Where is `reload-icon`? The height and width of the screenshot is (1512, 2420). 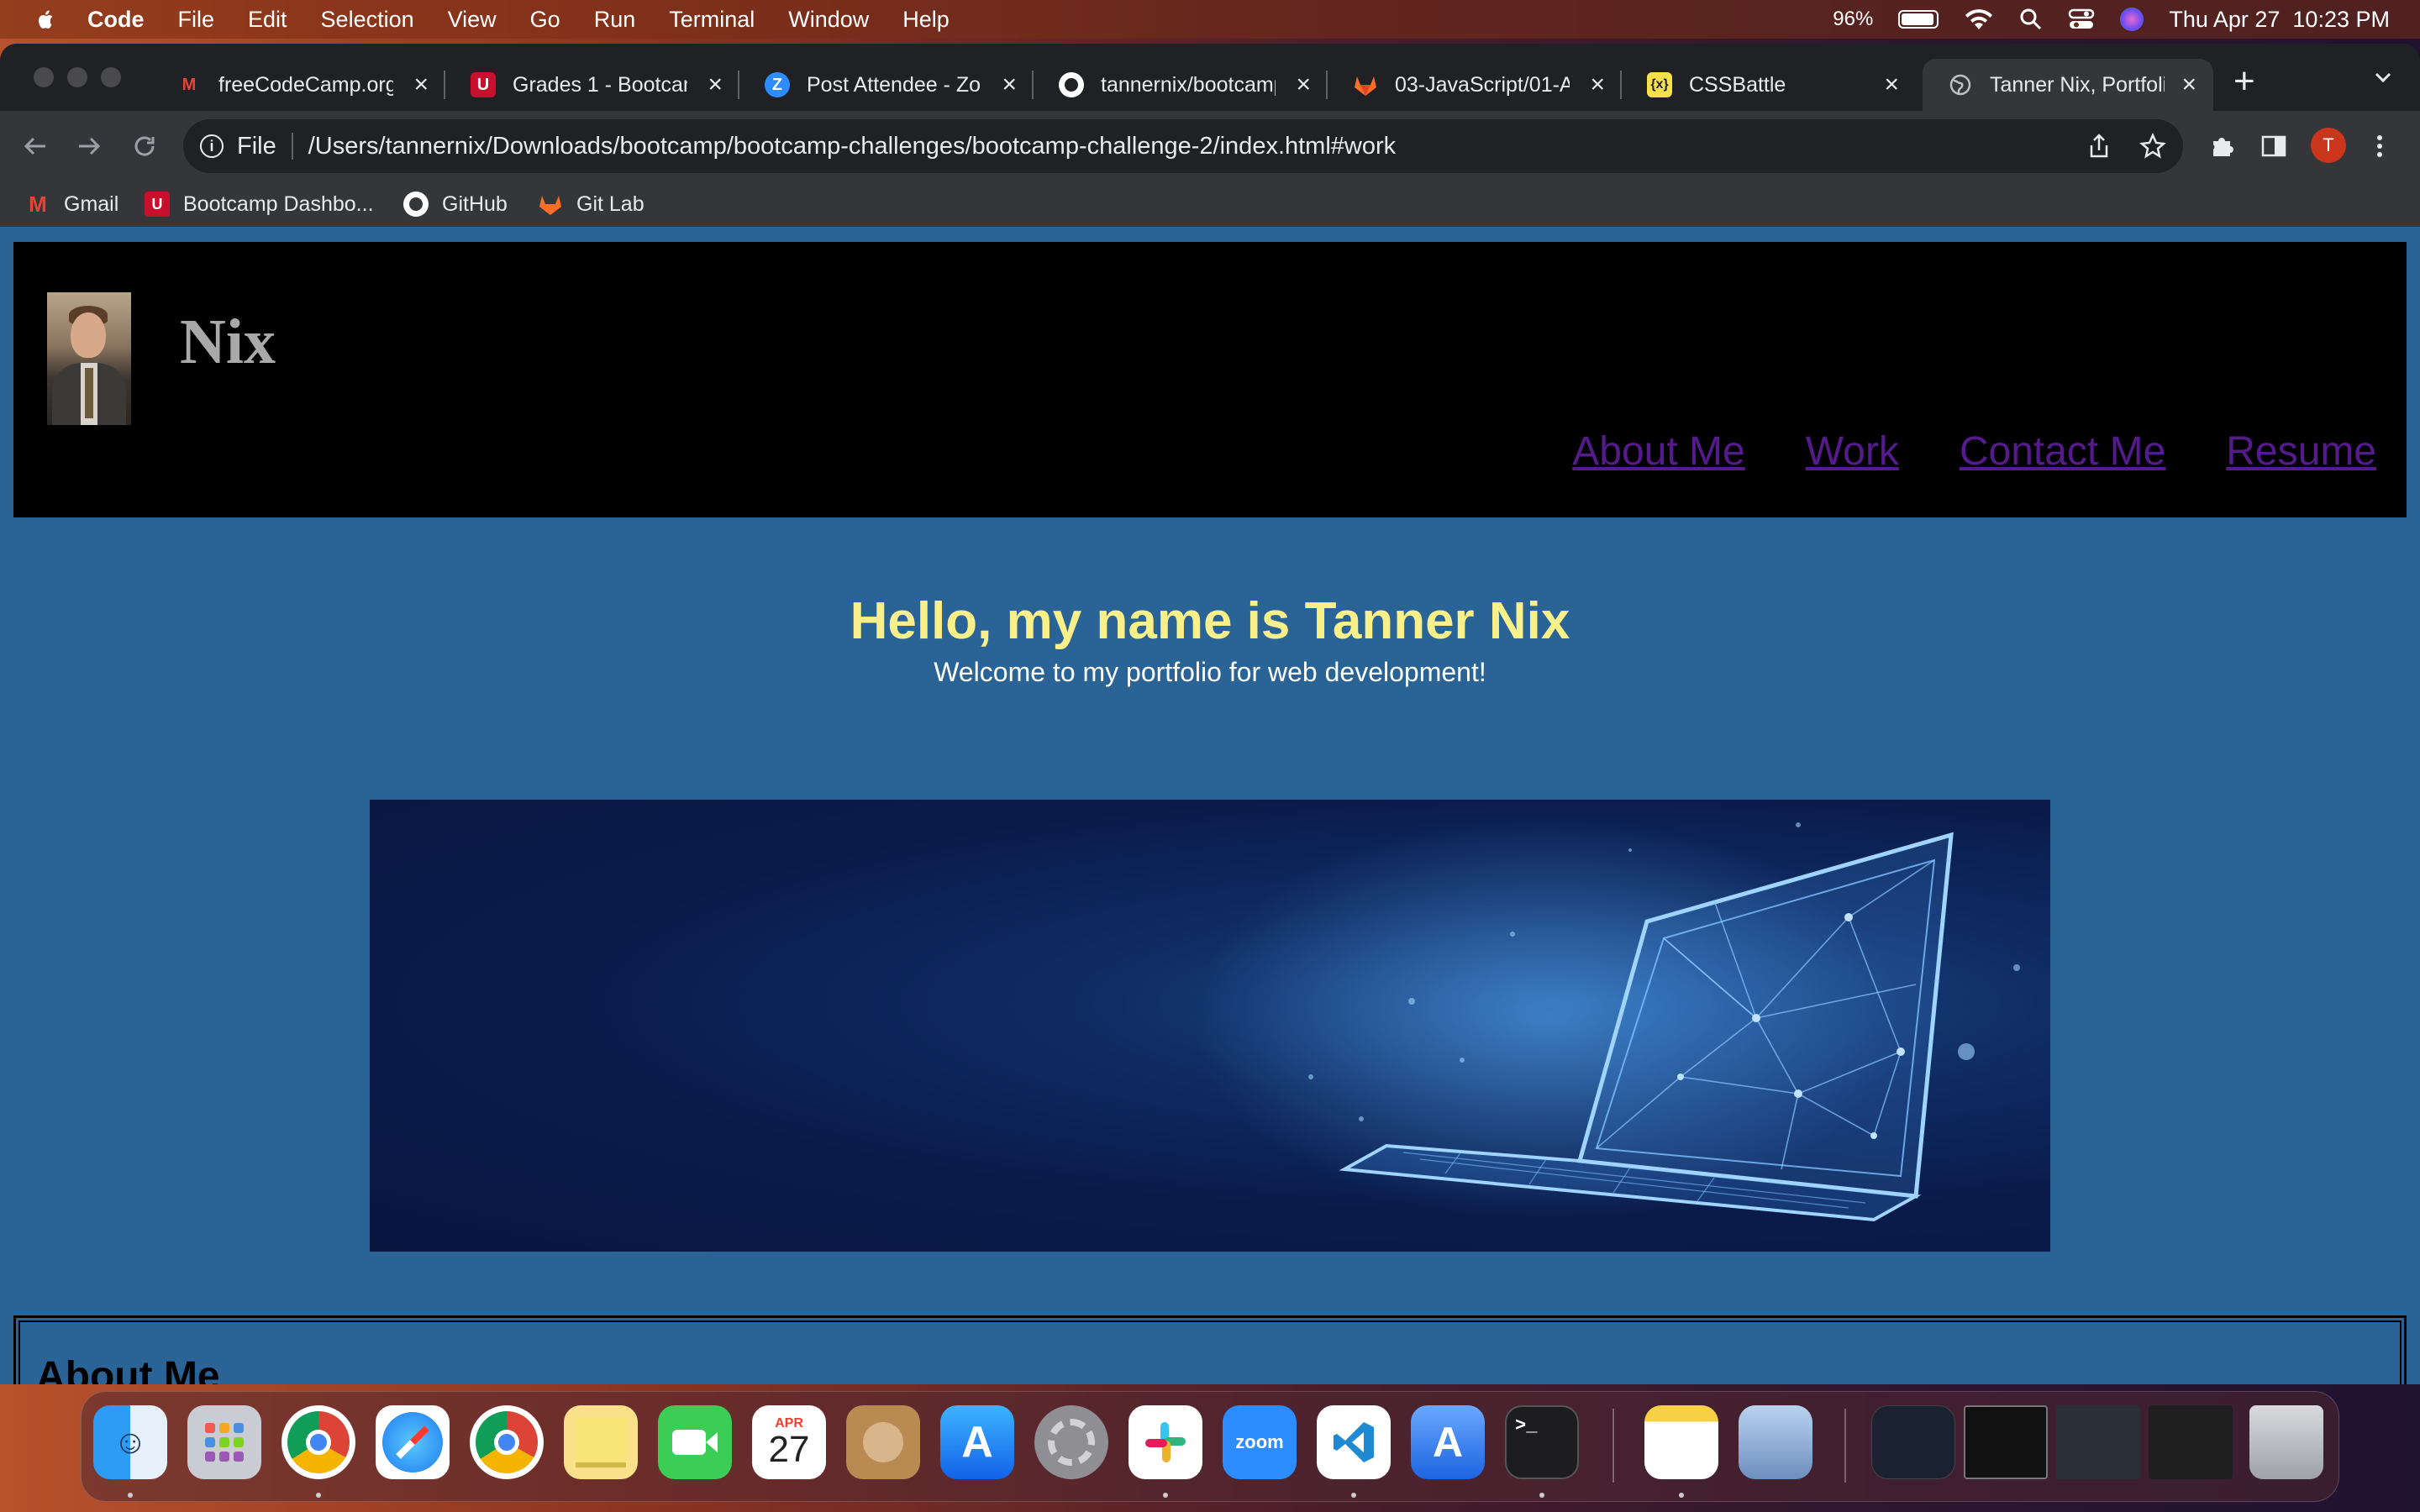
reload-icon is located at coordinates (144, 146).